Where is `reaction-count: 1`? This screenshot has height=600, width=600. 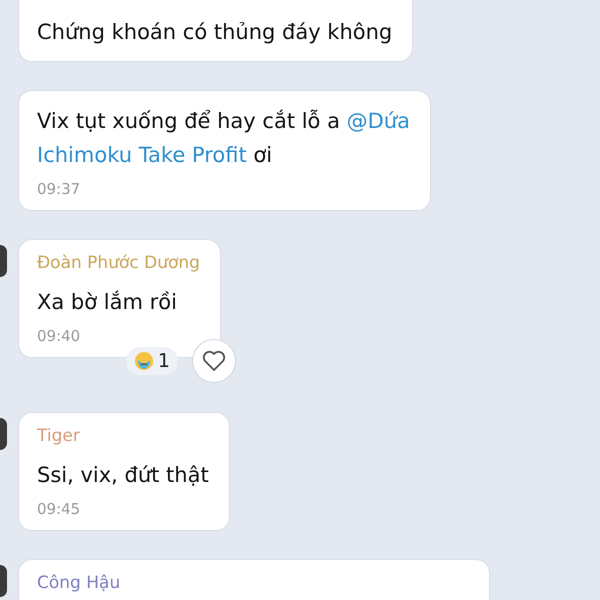 reaction-count: 1 is located at coordinates (164, 361).